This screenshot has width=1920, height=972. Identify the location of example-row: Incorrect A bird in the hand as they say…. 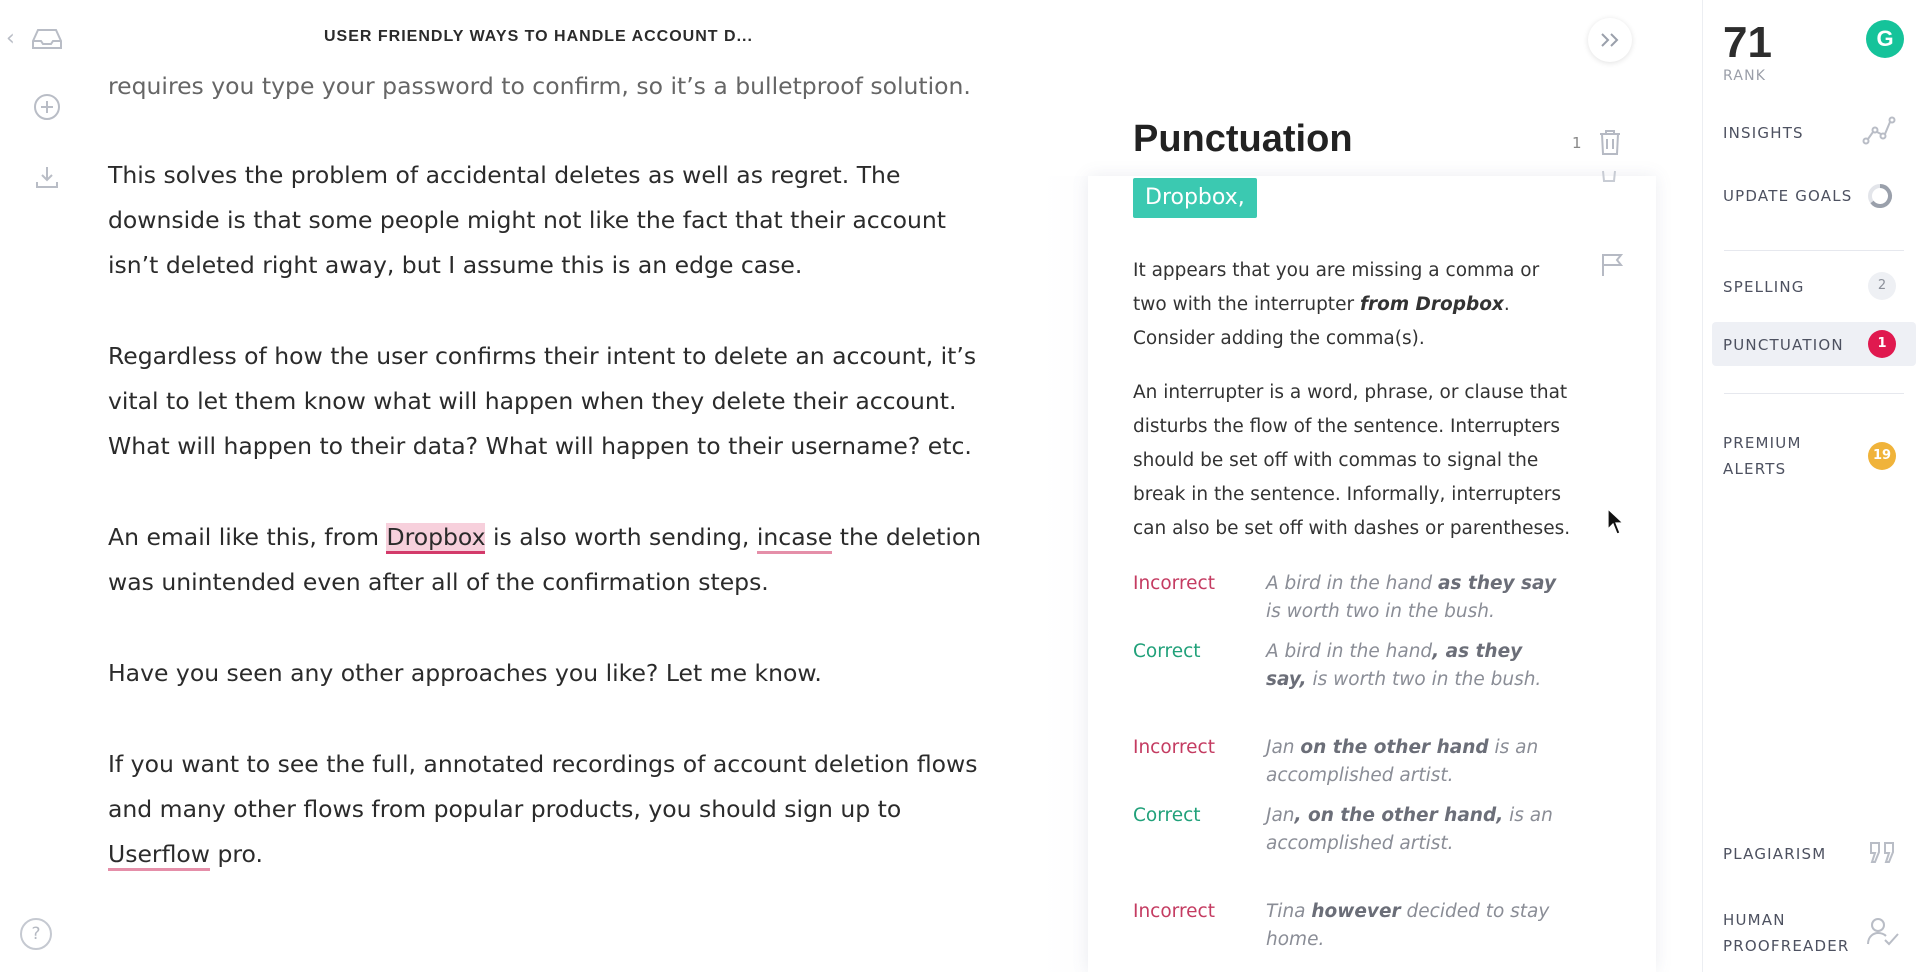
(1373, 598).